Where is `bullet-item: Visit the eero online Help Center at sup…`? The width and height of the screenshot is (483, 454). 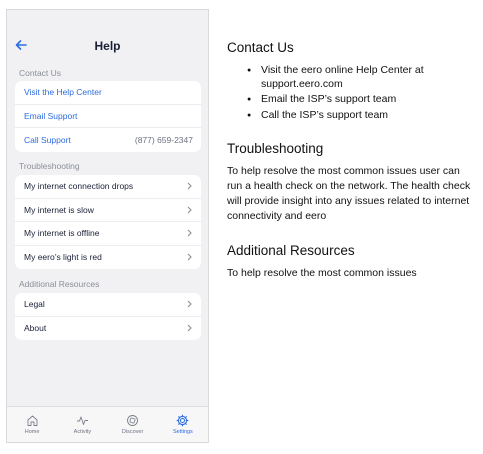
bullet-item: Visit the eero online Help Center at sup… is located at coordinates (363, 77).